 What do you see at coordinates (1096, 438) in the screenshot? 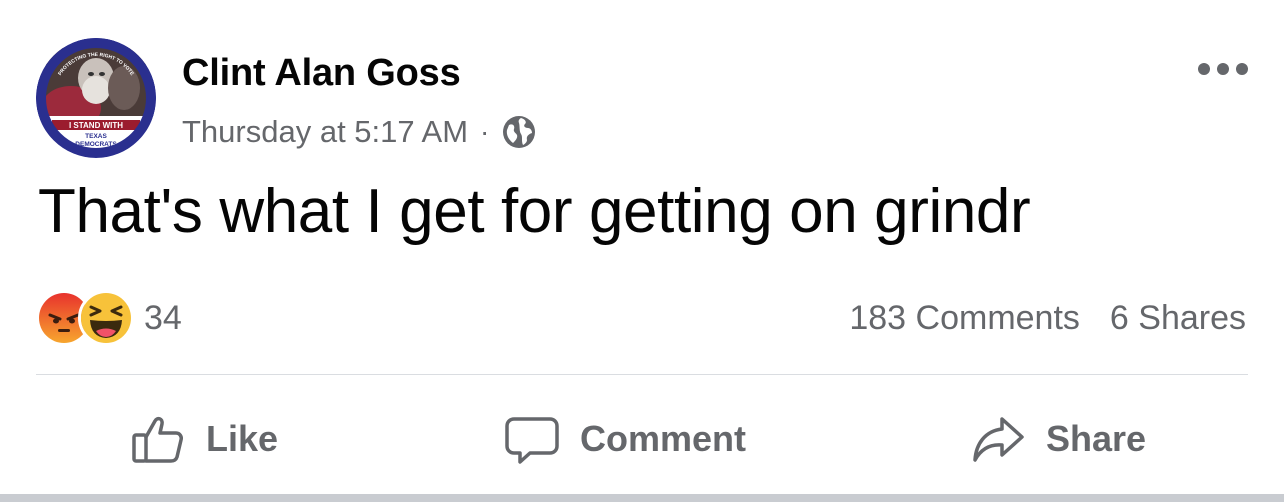
I see `share-label: Share` at bounding box center [1096, 438].